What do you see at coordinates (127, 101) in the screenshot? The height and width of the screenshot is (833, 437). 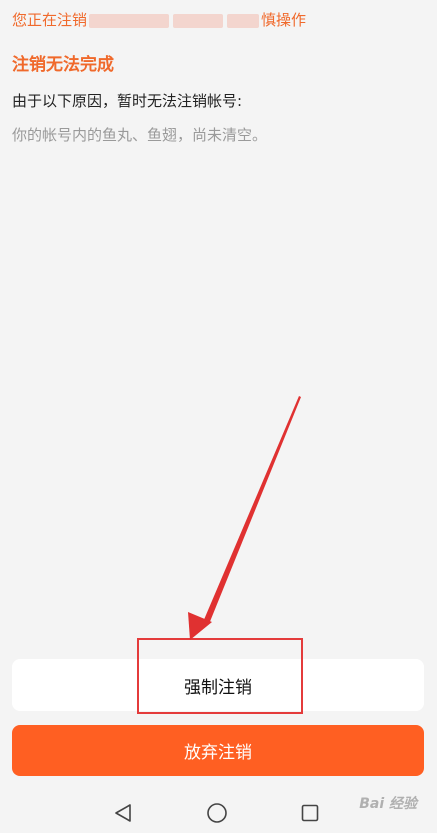 I see `reason-label: 由于以下原因，暂时无法注销帐号:` at bounding box center [127, 101].